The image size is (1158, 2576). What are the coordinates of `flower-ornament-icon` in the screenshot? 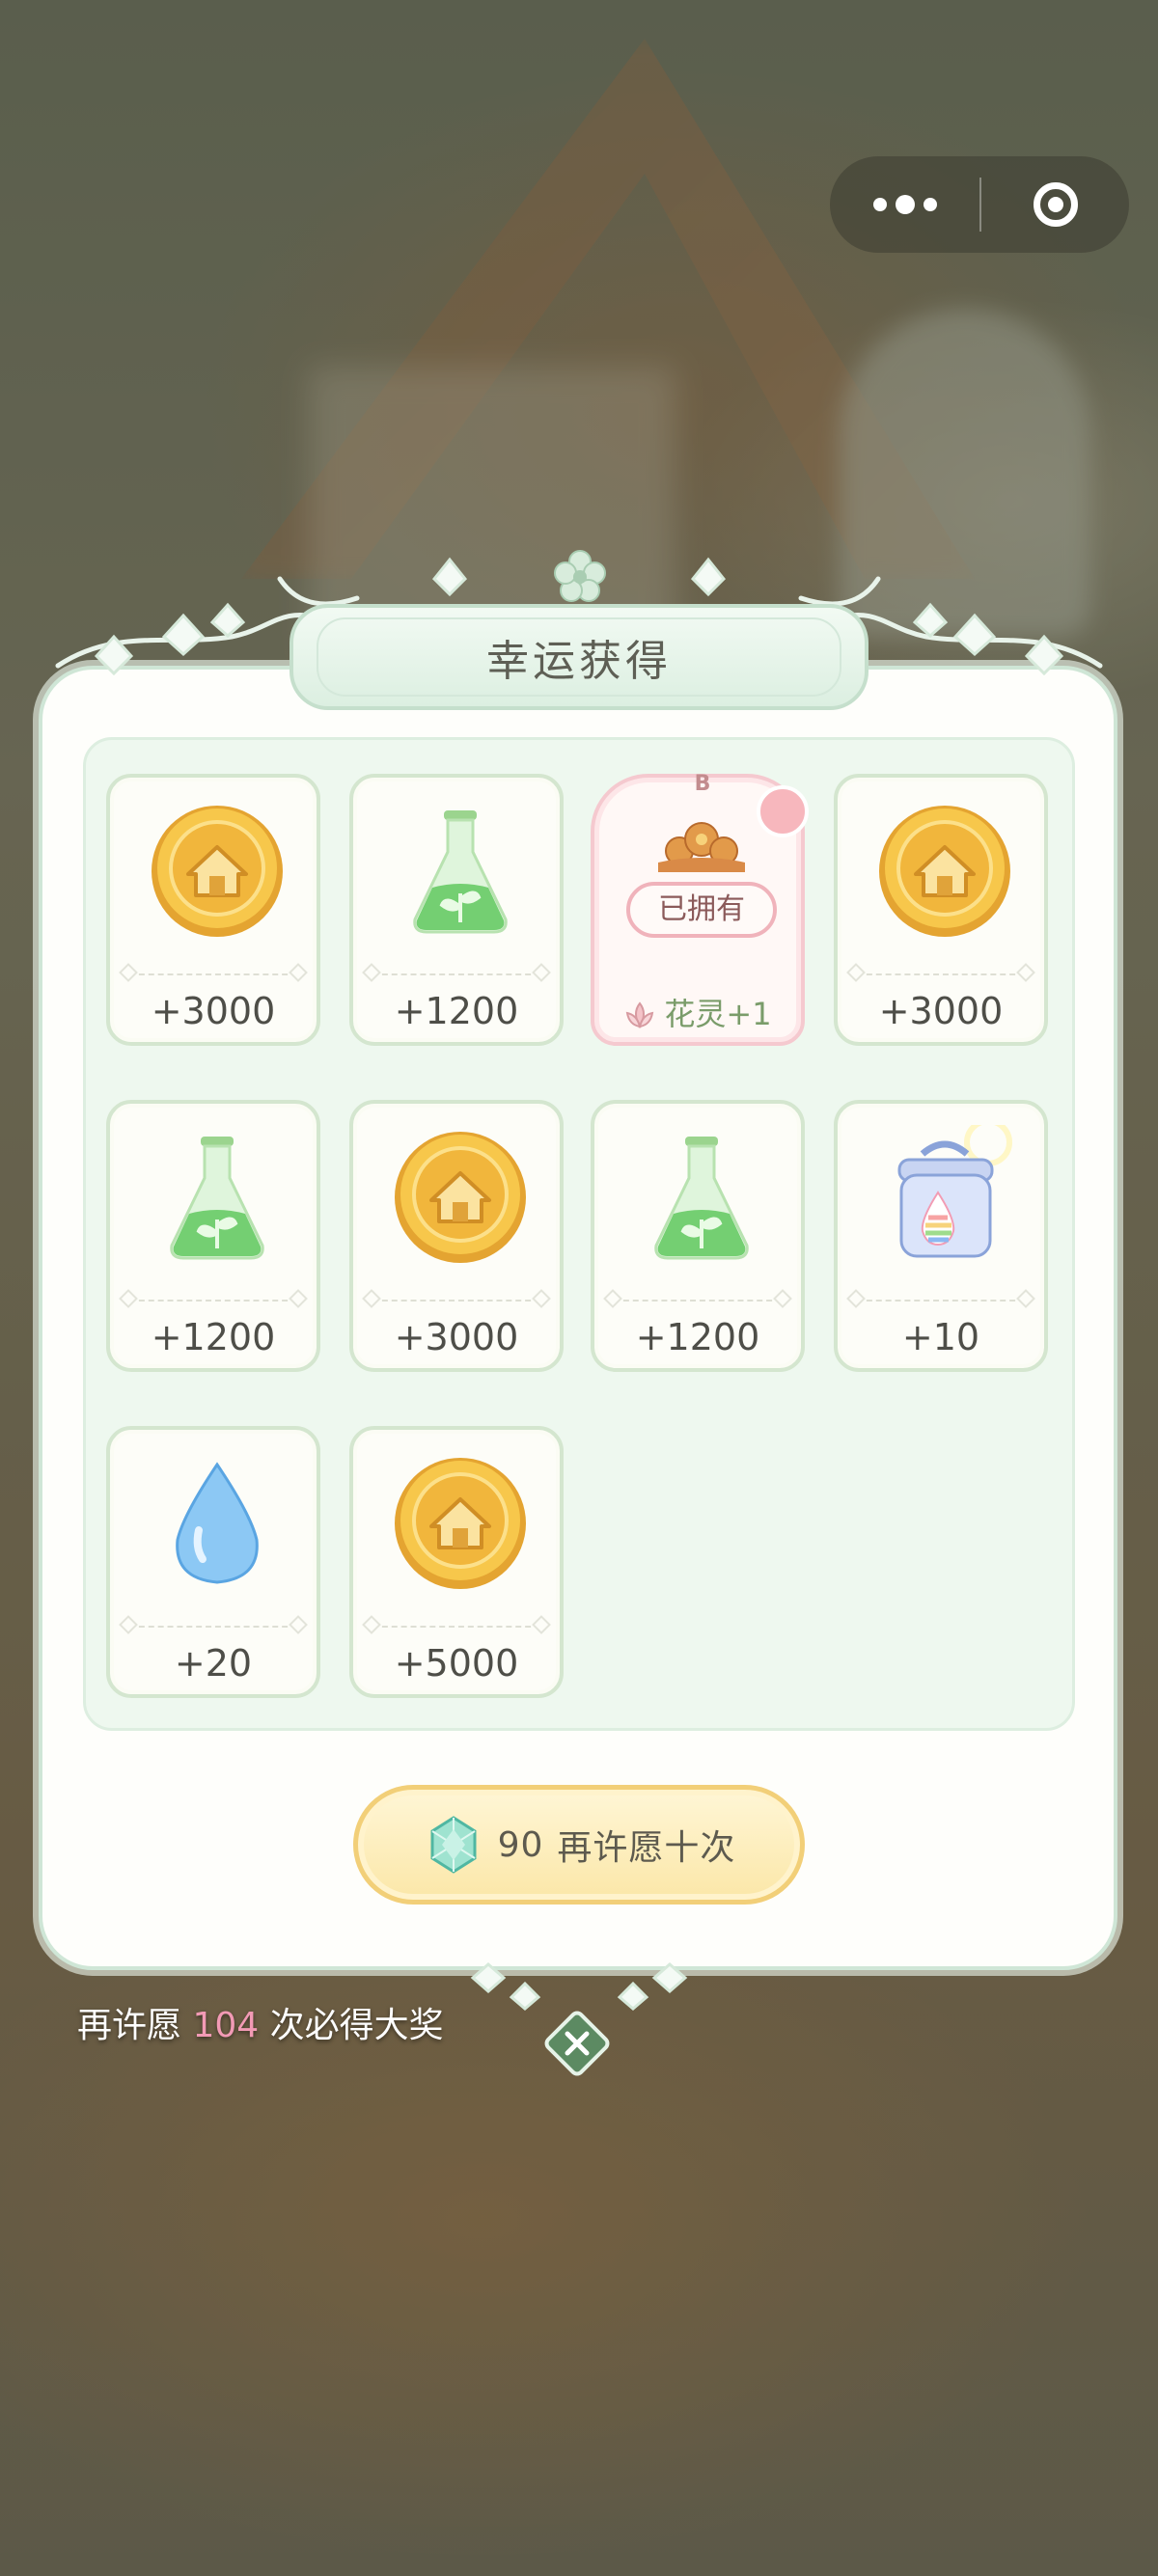 It's located at (580, 576).